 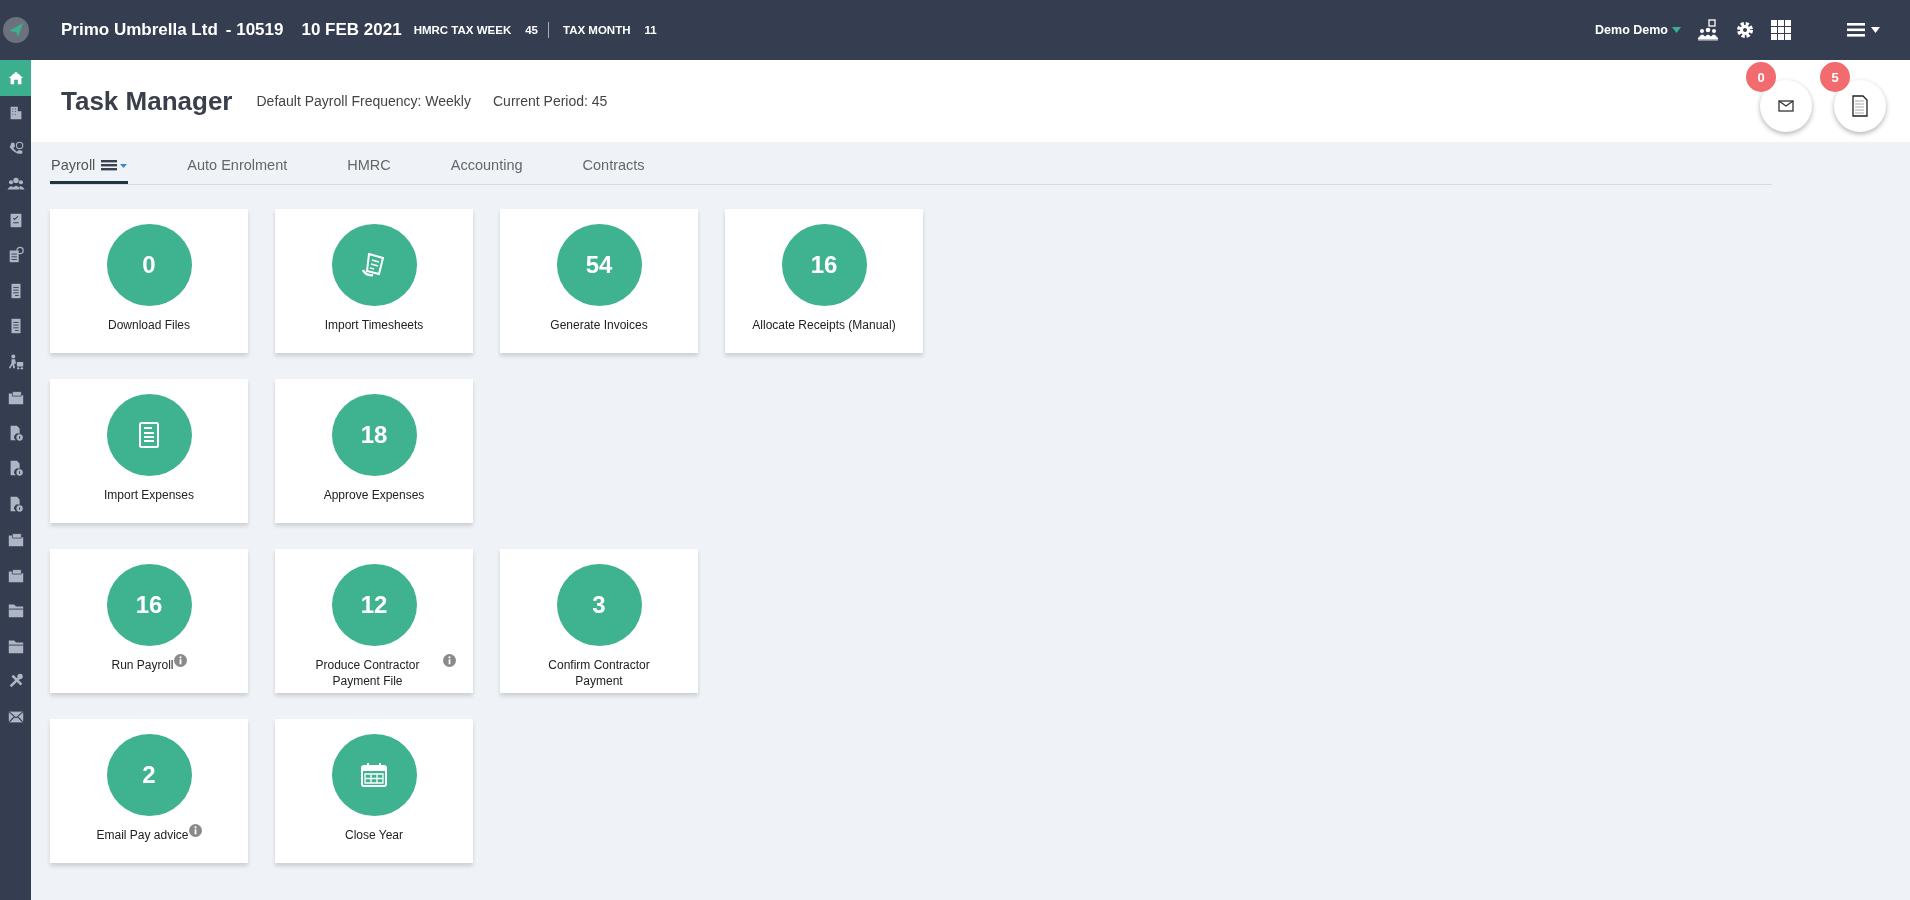 I want to click on sidebar-item, so click(x=15, y=78).